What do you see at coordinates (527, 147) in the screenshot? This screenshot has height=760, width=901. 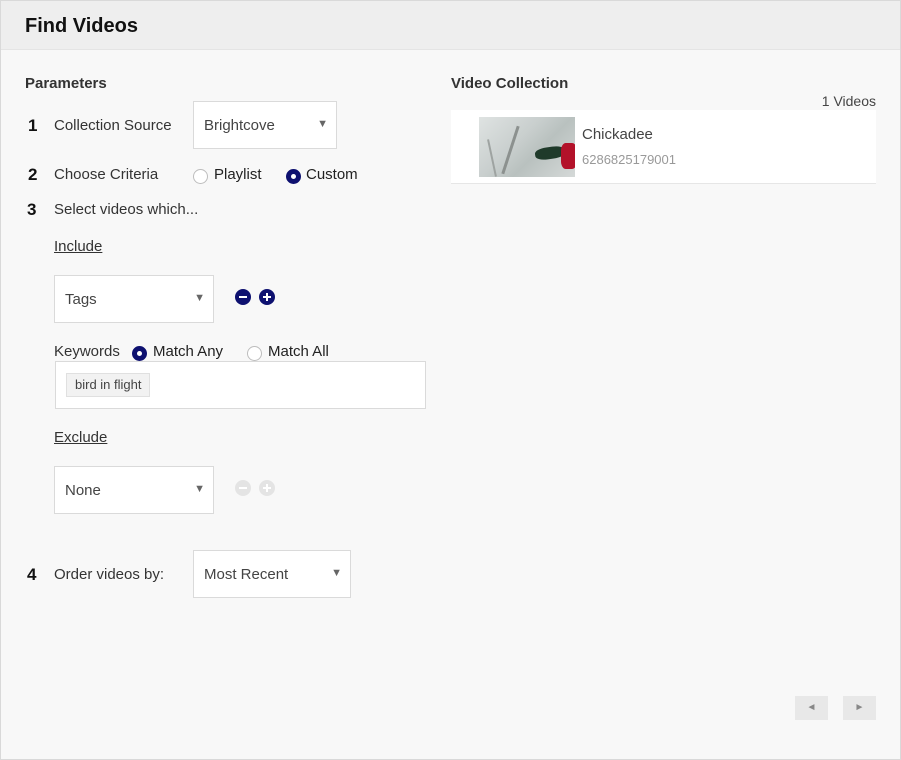 I see `video-thumbnail` at bounding box center [527, 147].